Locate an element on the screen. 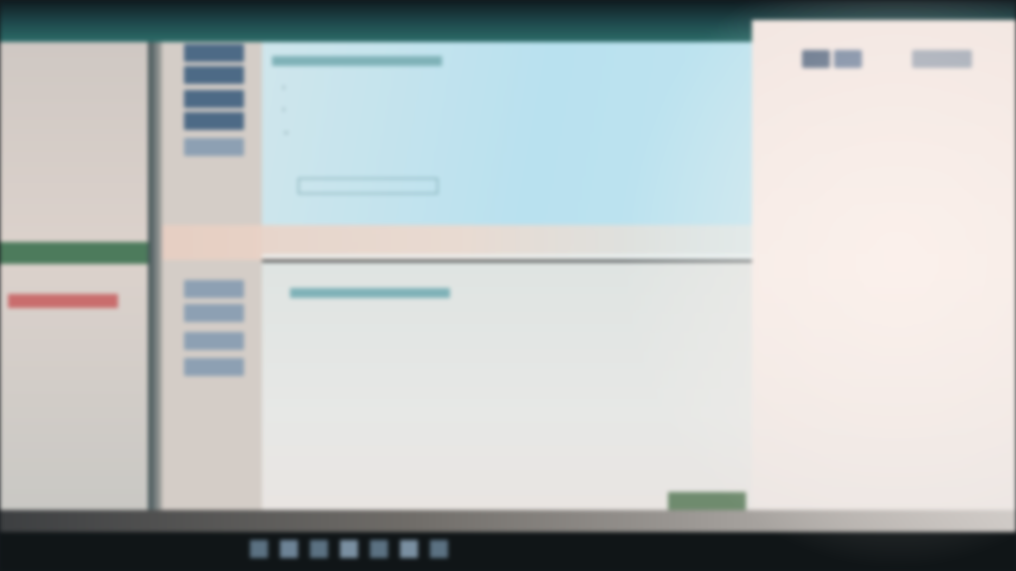 The width and height of the screenshot is (1016, 571). panel-divider is located at coordinates (507, 256).